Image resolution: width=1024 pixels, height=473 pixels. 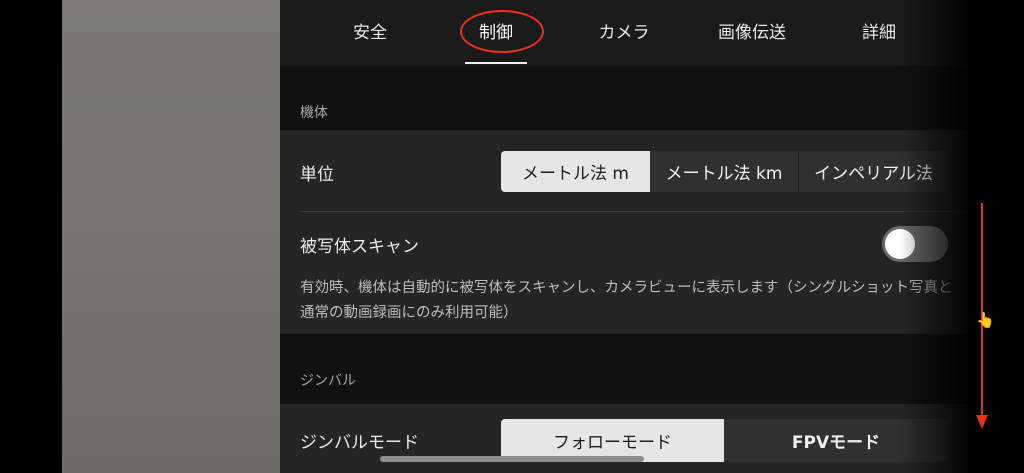 I want to click on gimbal-card: ジンバルモード フォローモード FPVモード, so click(x=624, y=438).